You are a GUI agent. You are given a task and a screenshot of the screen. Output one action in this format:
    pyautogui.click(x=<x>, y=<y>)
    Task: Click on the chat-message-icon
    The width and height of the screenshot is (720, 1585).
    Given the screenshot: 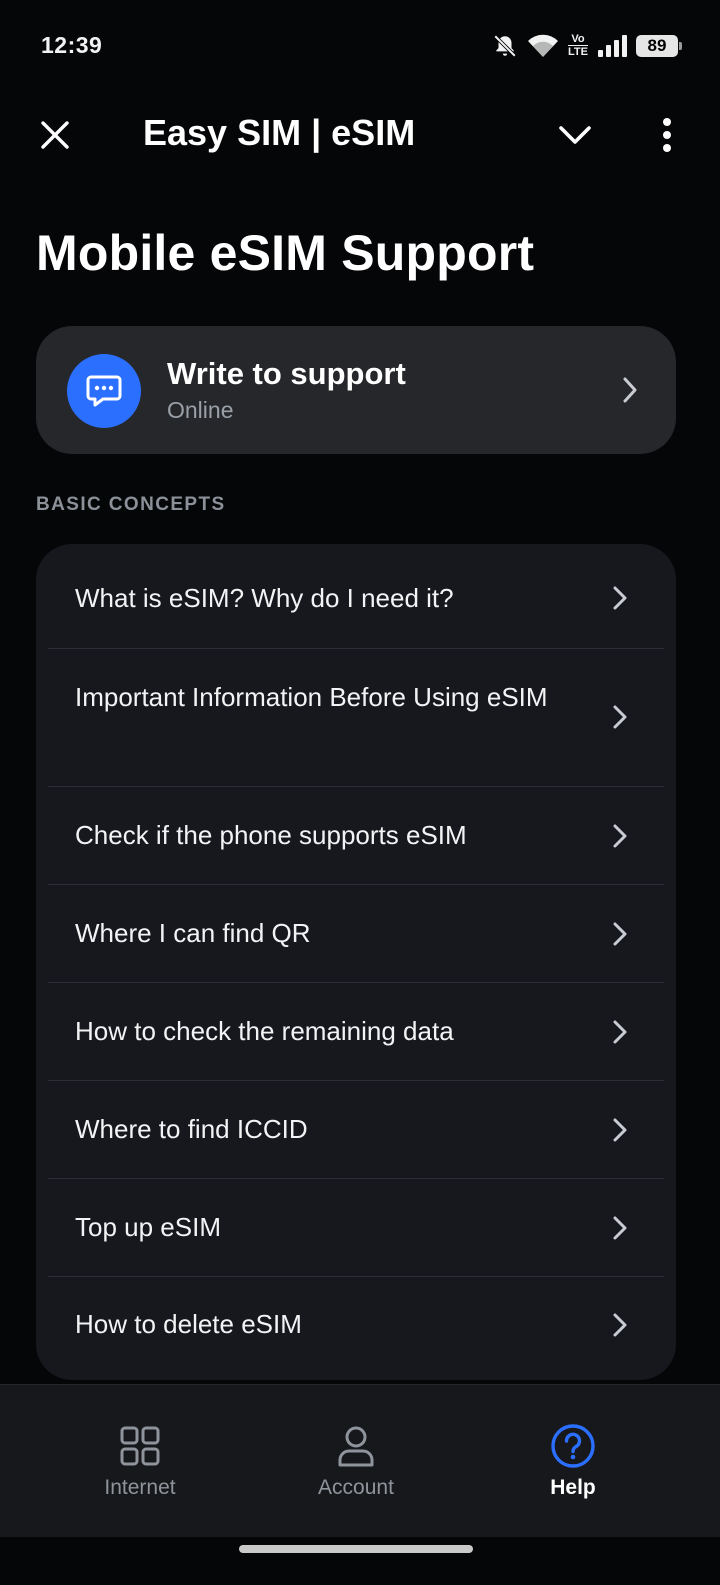 What is the action you would take?
    pyautogui.click(x=104, y=391)
    